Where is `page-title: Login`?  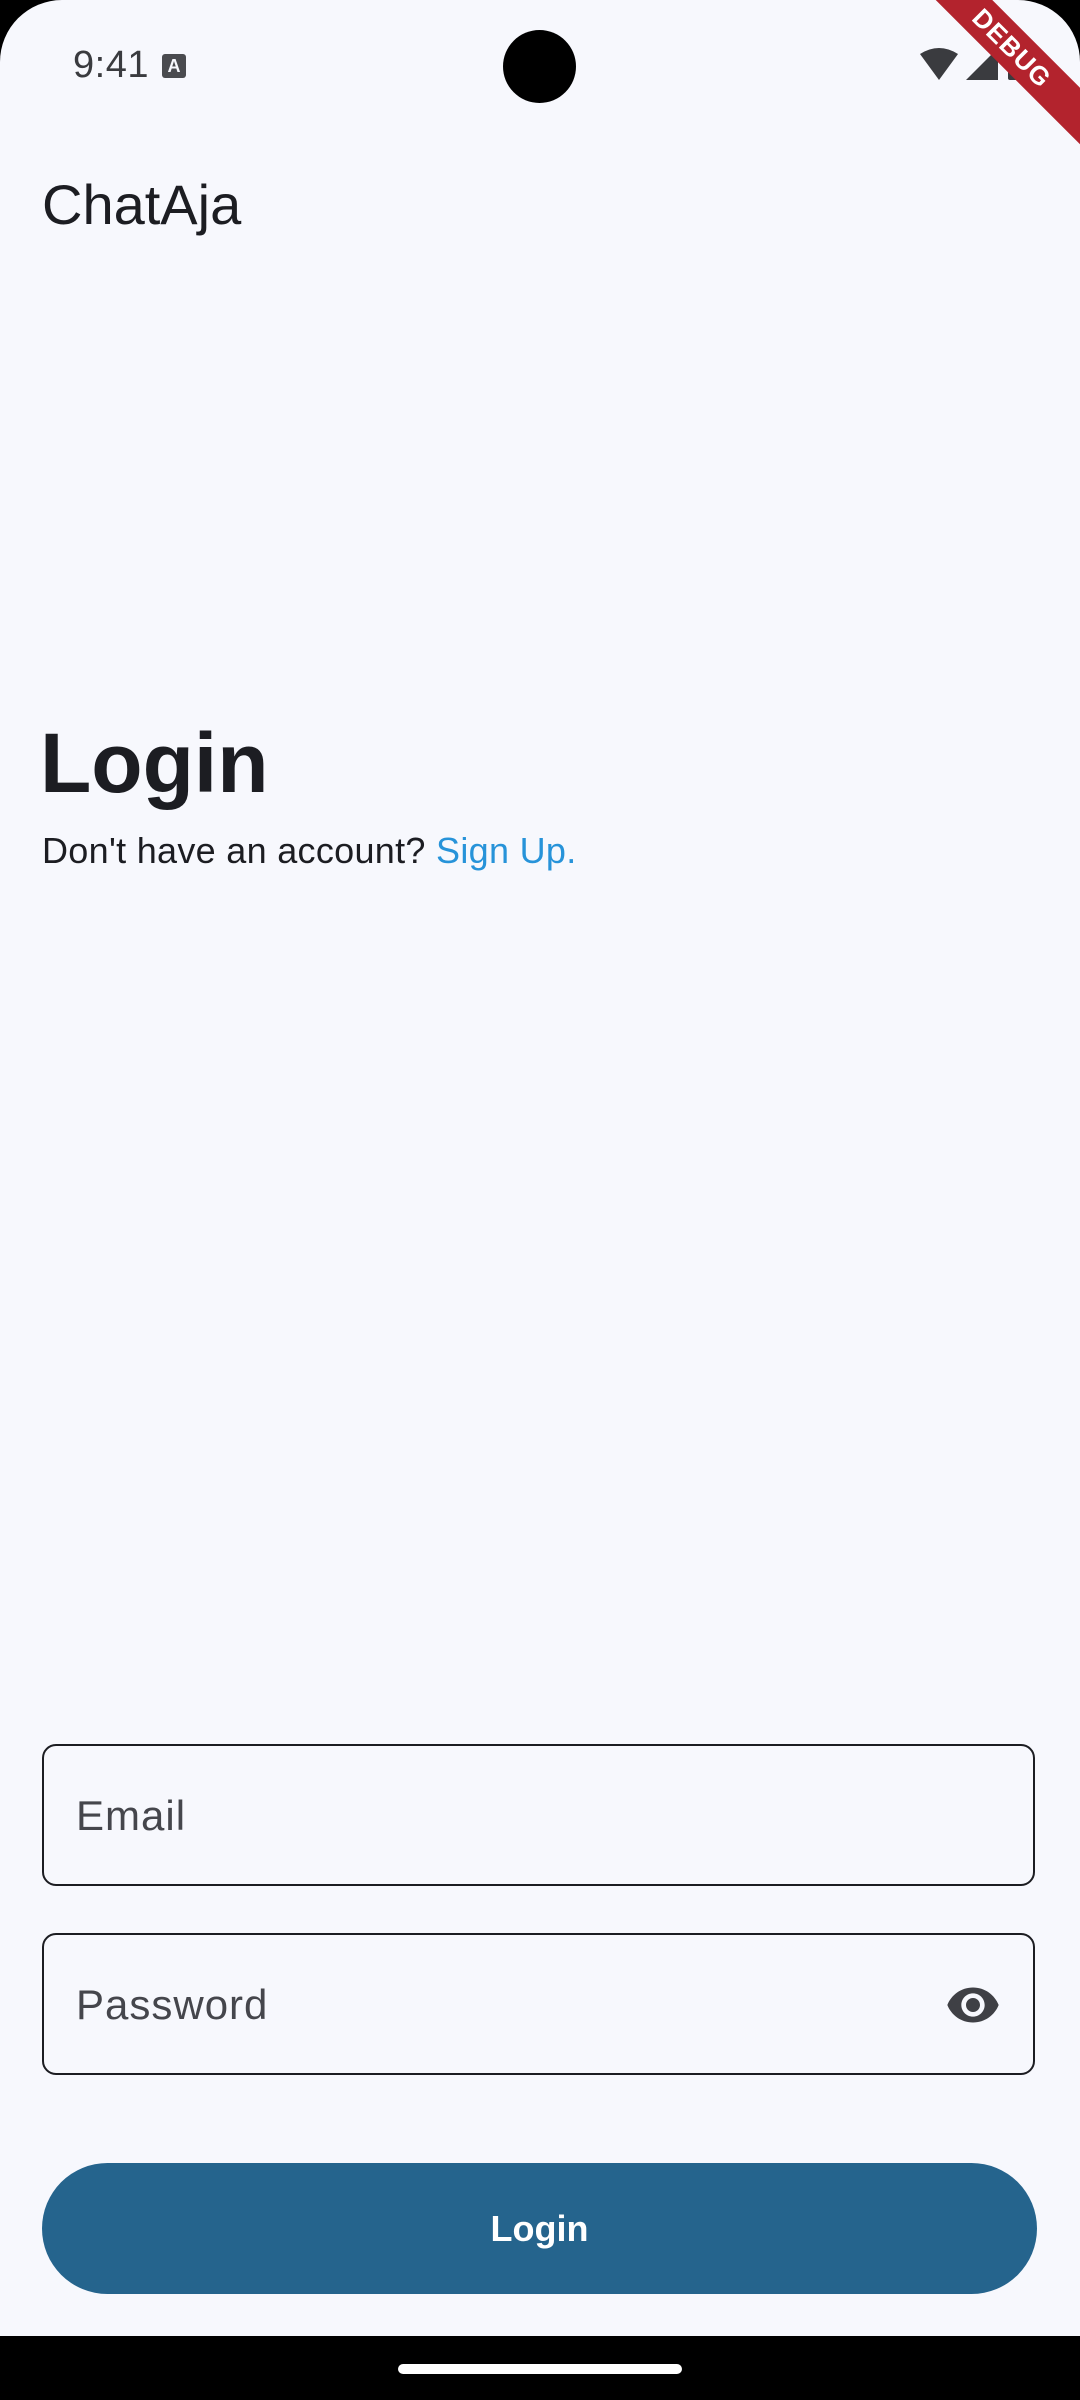
page-title: Login is located at coordinates (154, 763).